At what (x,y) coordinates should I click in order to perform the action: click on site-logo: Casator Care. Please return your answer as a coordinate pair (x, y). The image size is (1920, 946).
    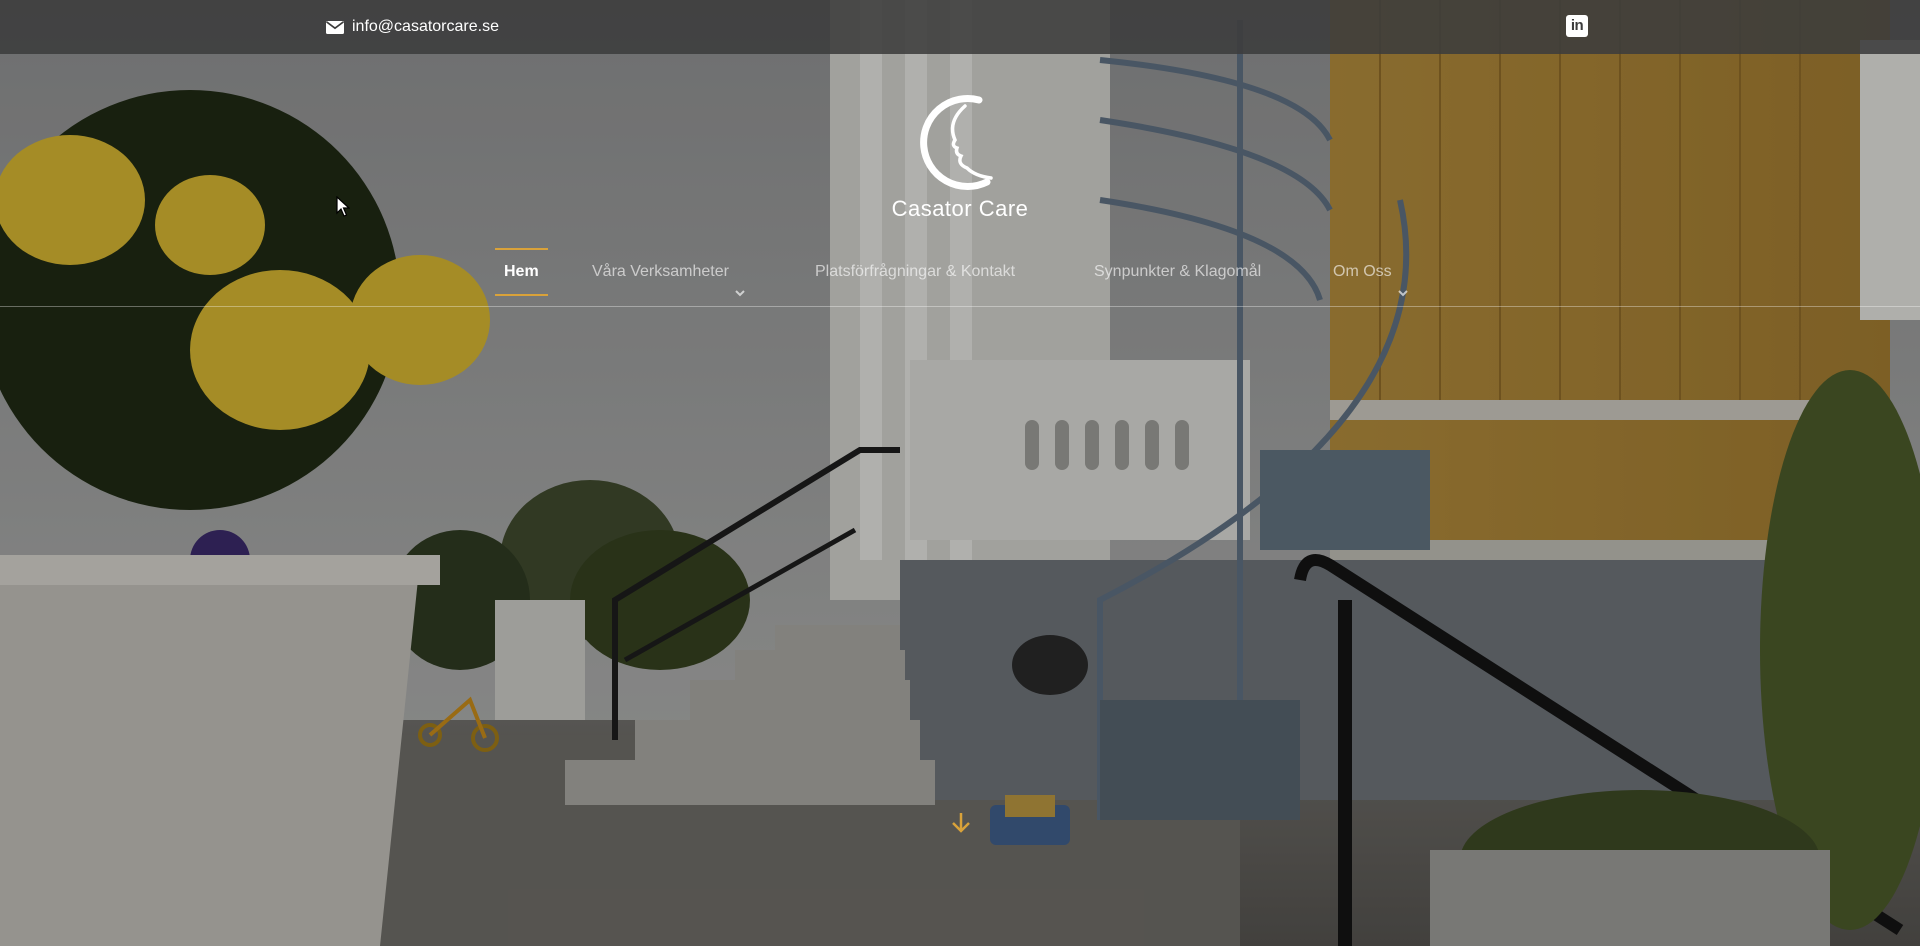
    Looking at the image, I should click on (960, 159).